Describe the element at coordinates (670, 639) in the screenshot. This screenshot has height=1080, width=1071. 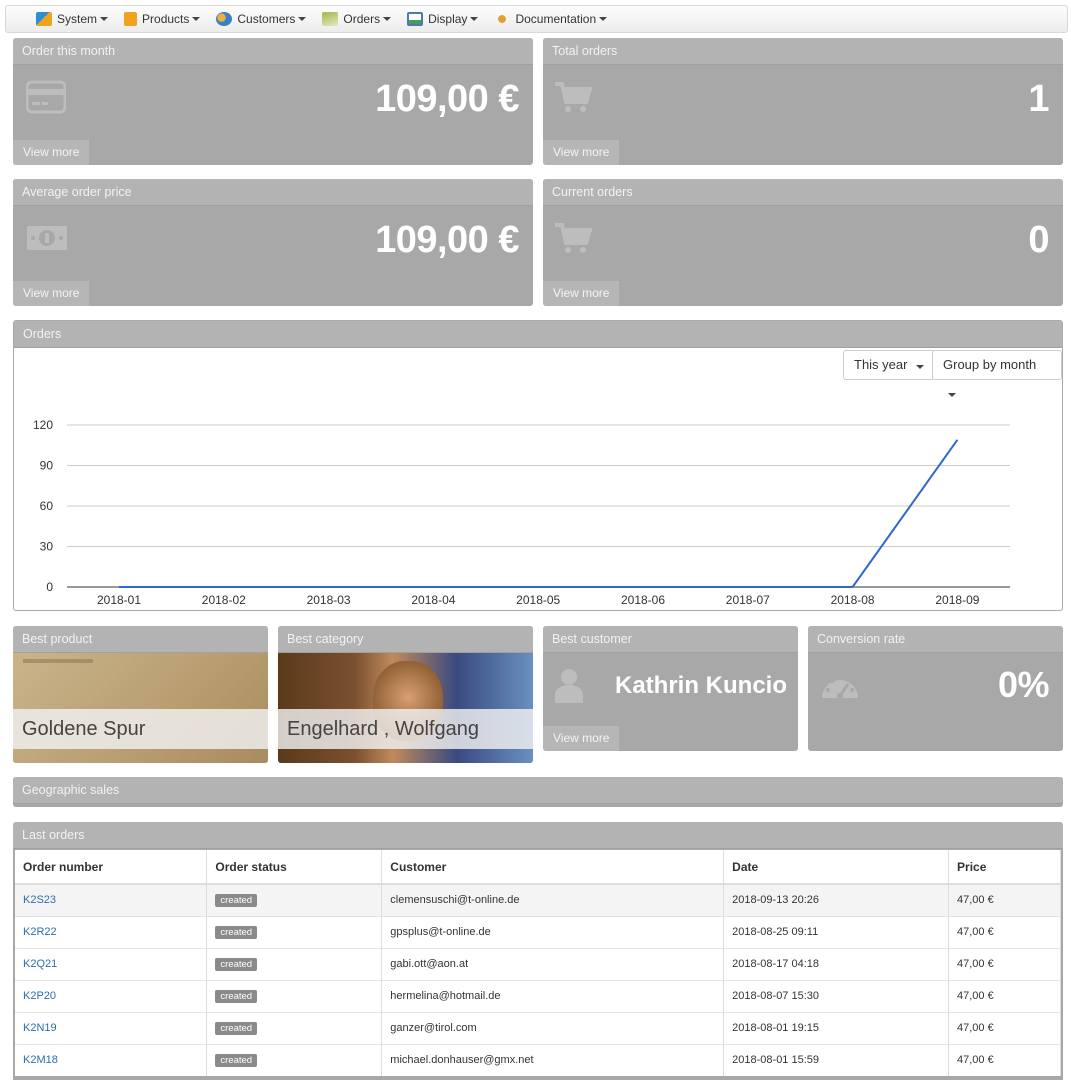
I see `panel-title: Best customer` at that location.